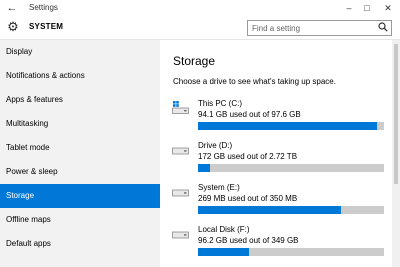  I want to click on search-input: Find a setting, so click(319, 28).